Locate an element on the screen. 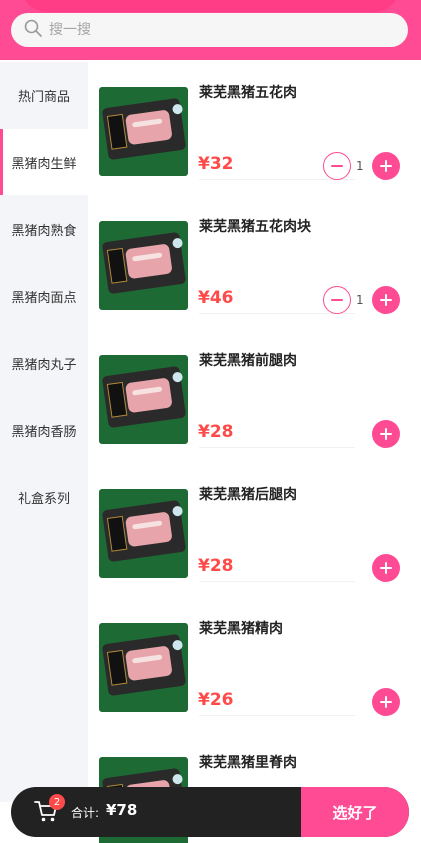 The image size is (421, 843). product-name: 莱芜黑猪里脊肉 is located at coordinates (248, 763).